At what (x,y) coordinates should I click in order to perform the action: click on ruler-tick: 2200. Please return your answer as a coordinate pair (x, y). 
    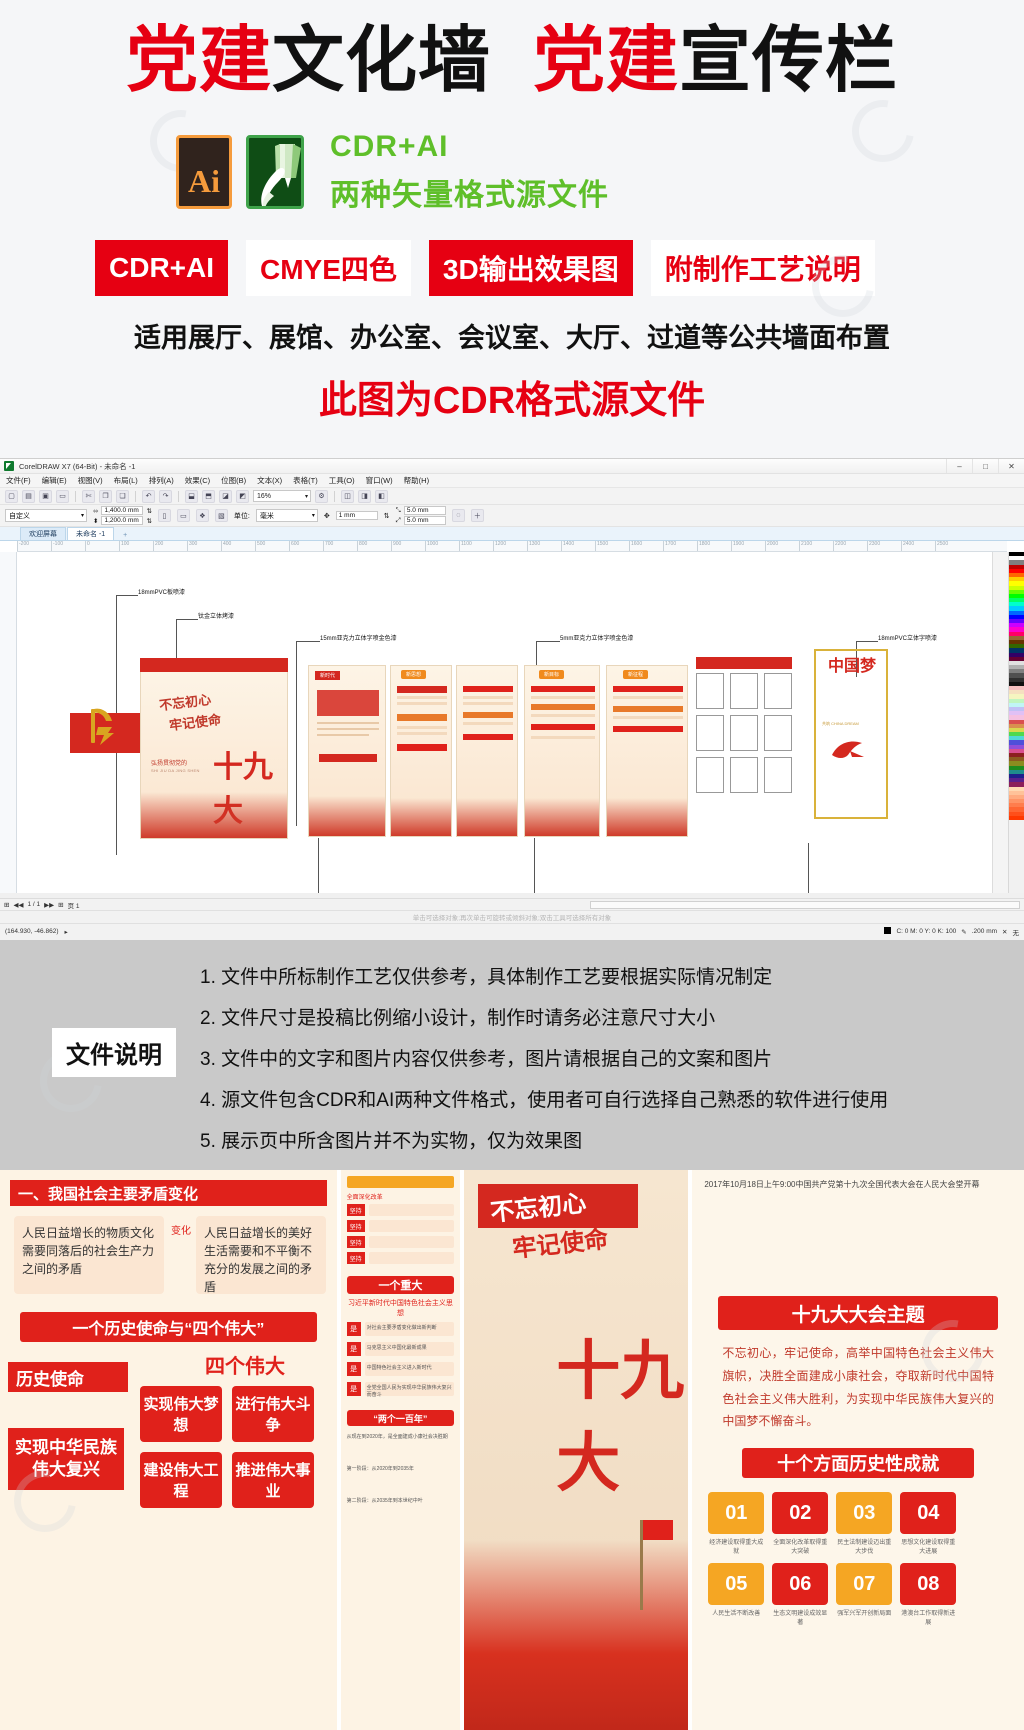
    Looking at the image, I should click on (839, 546).